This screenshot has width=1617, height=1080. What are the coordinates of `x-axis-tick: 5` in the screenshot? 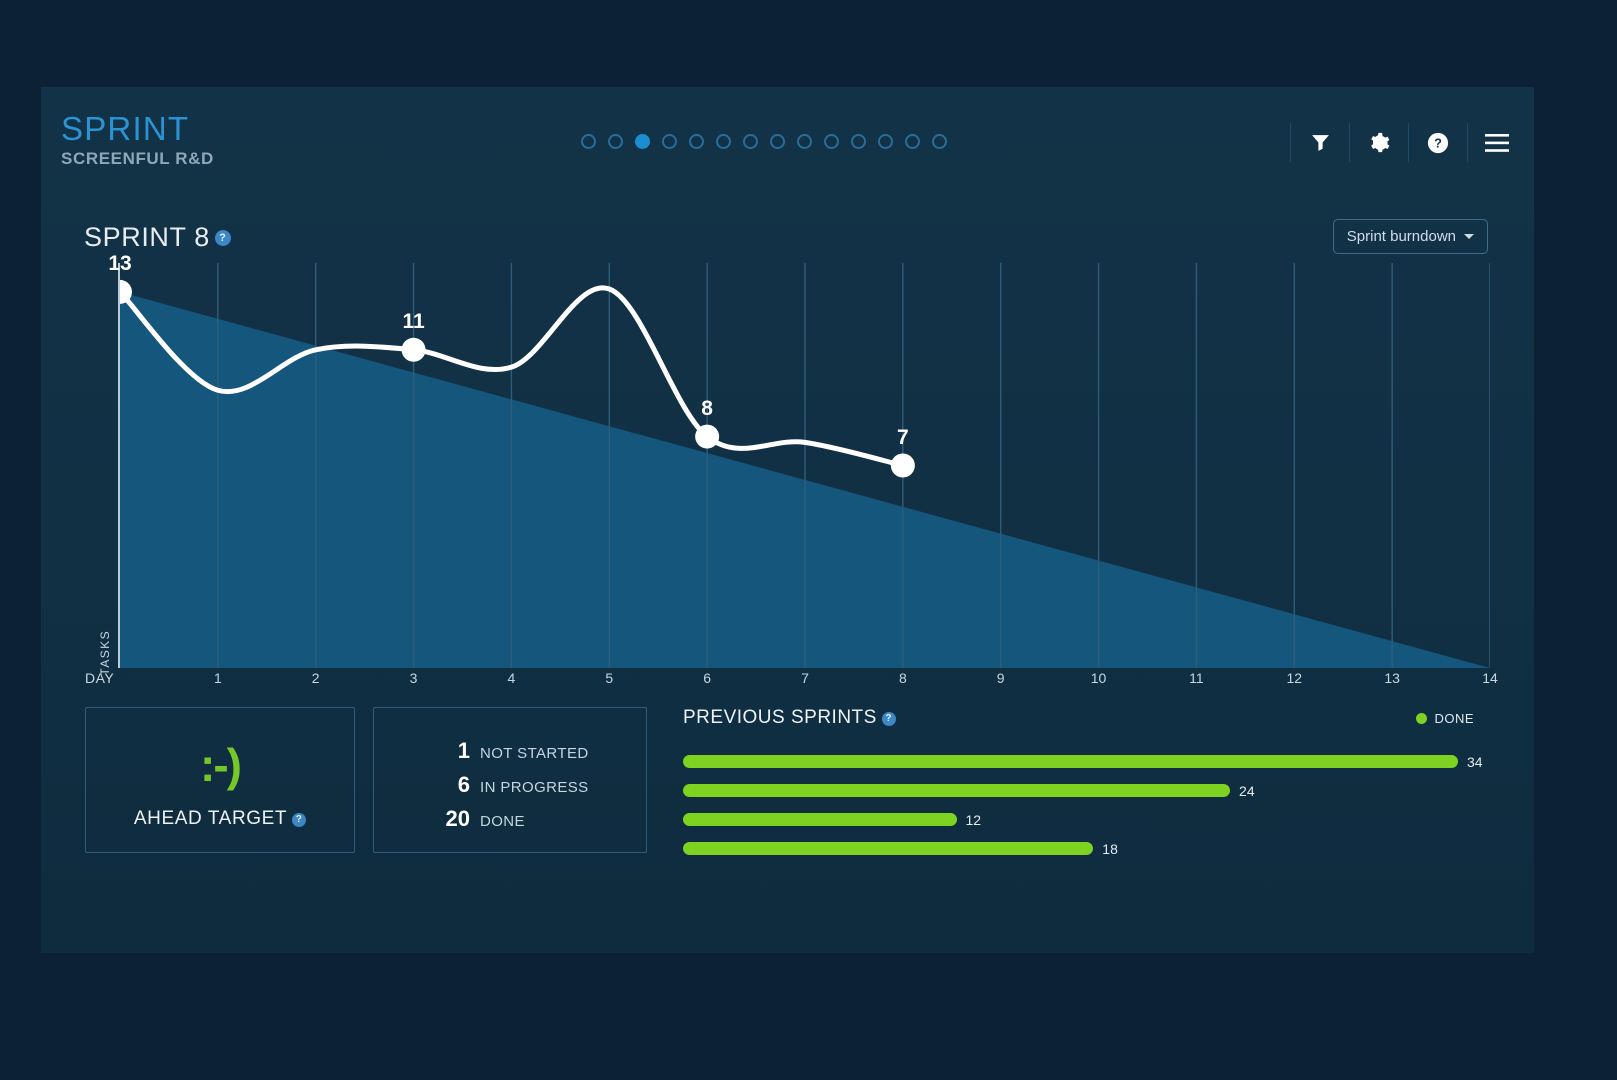 It's located at (609, 678).